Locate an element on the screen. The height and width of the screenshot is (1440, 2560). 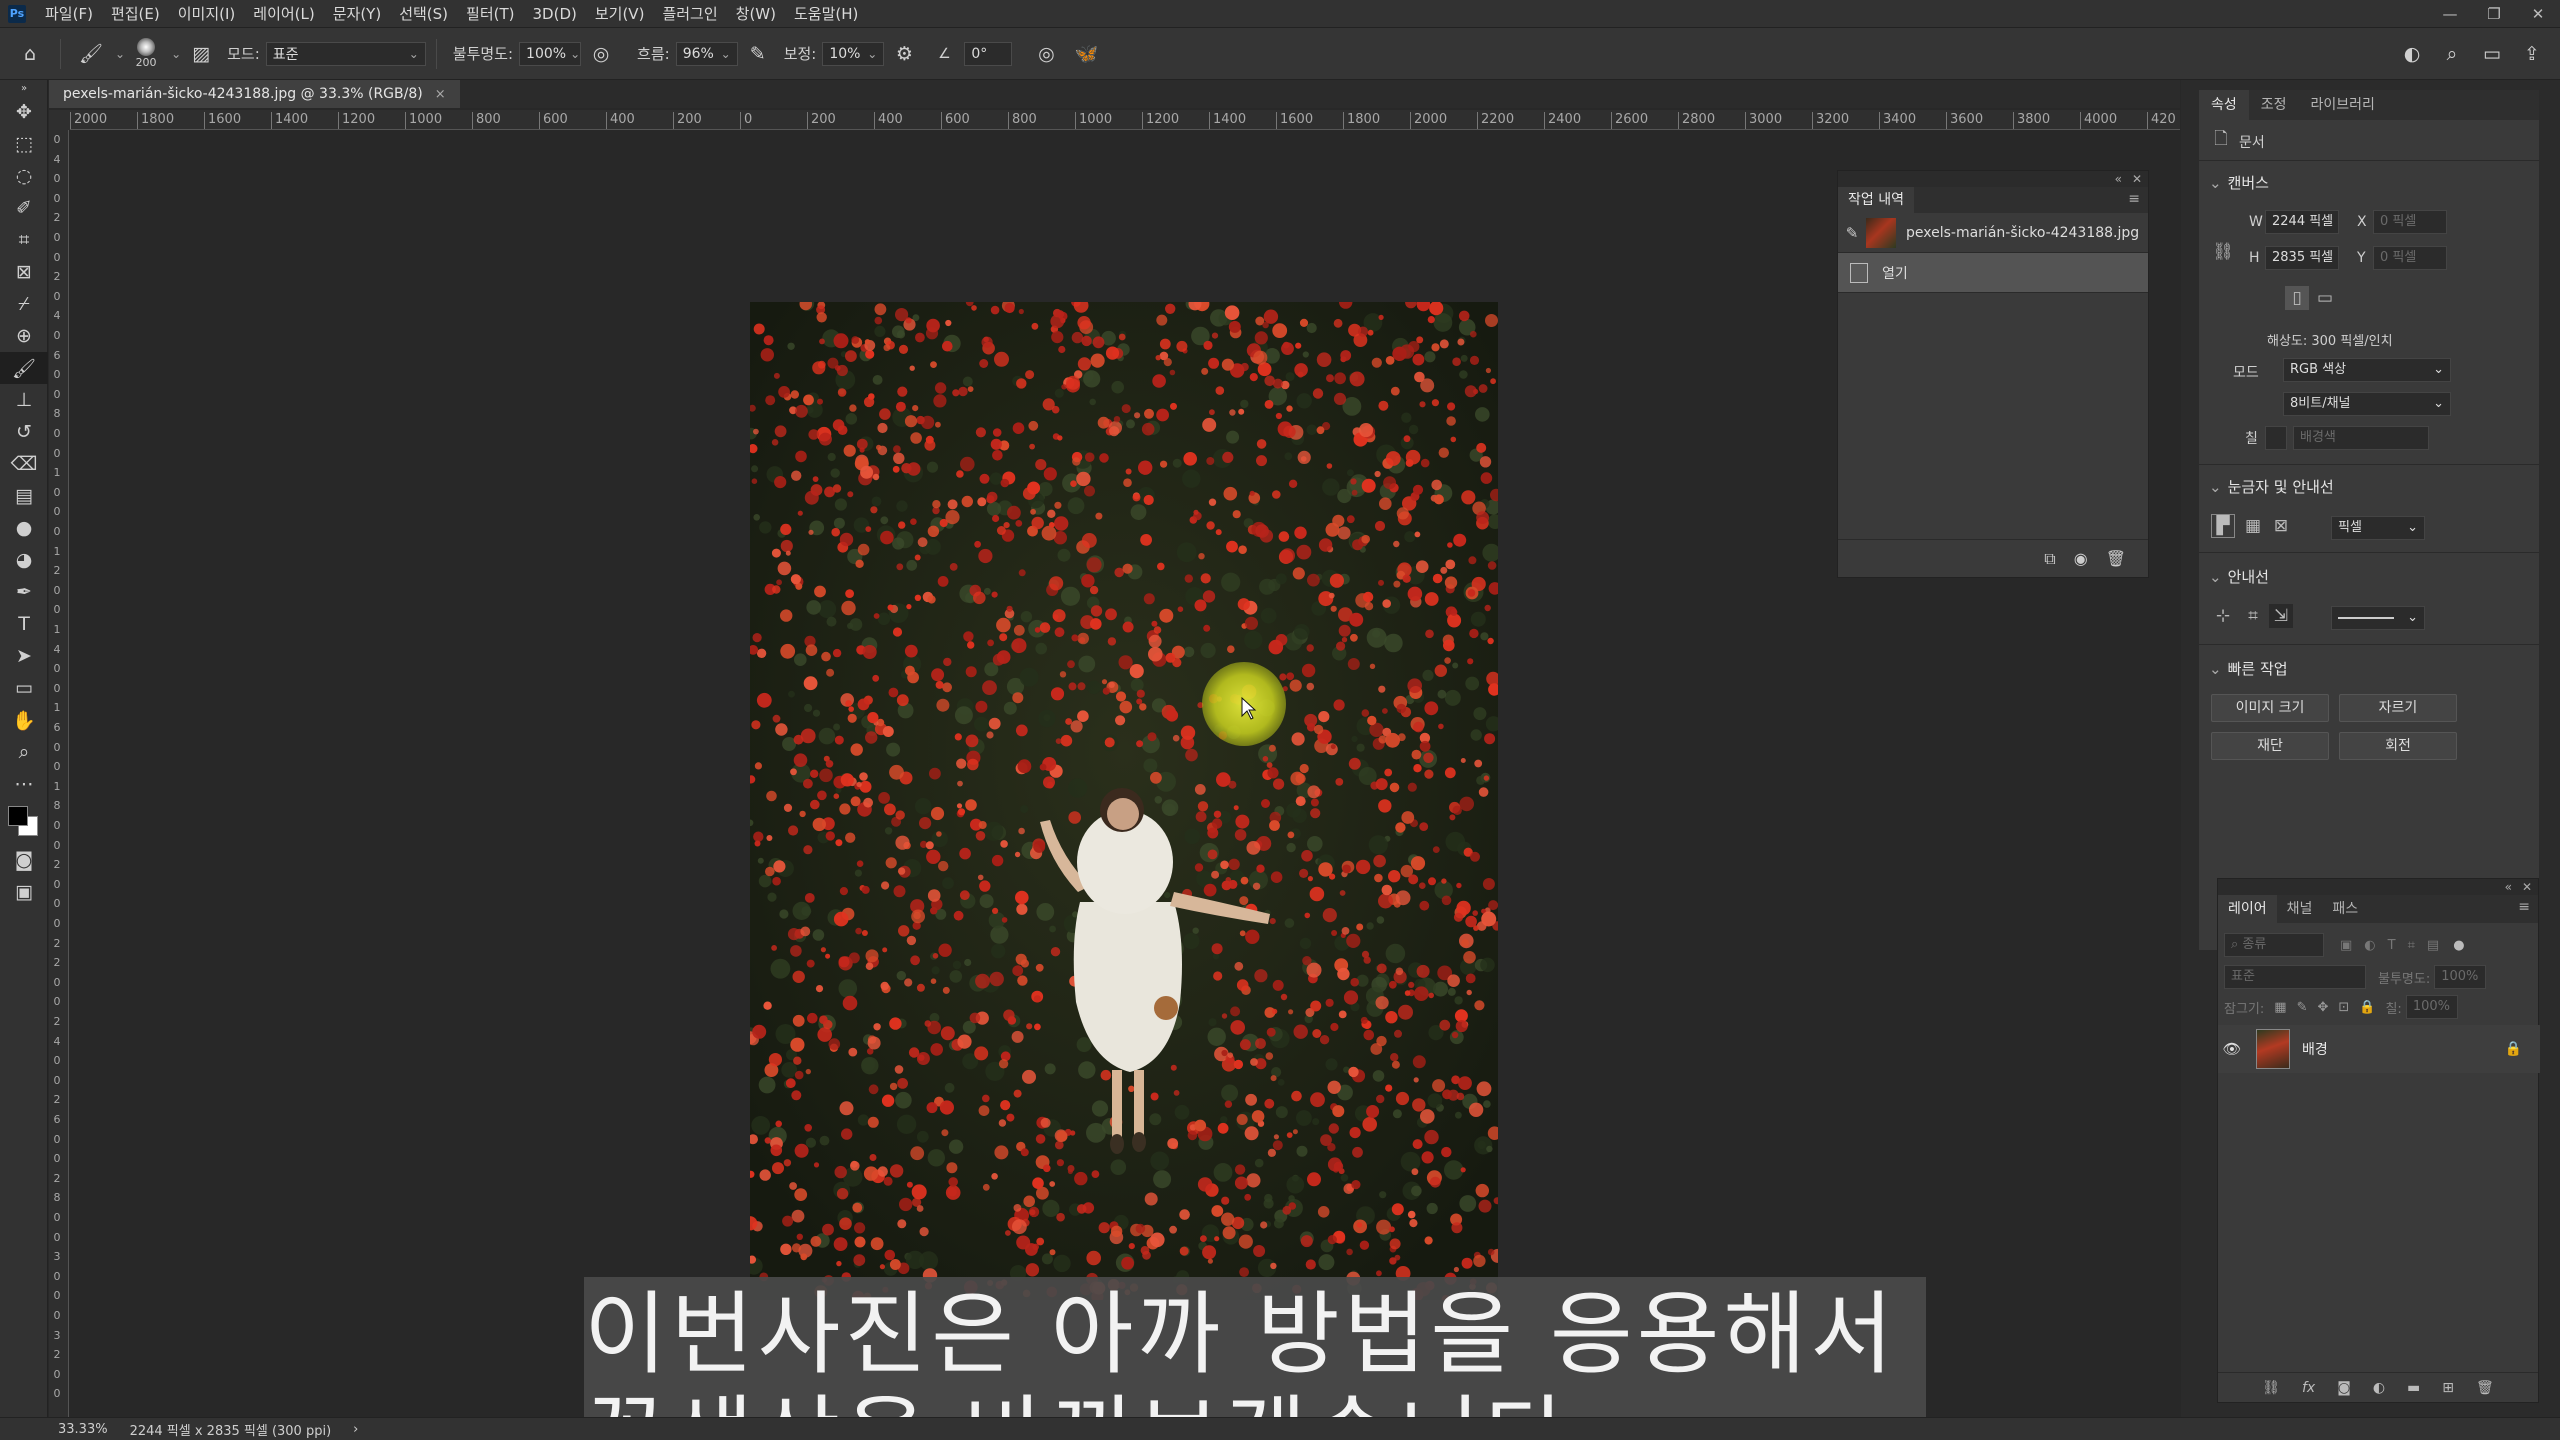
share-icon: ◐ is located at coordinates (2412, 54).